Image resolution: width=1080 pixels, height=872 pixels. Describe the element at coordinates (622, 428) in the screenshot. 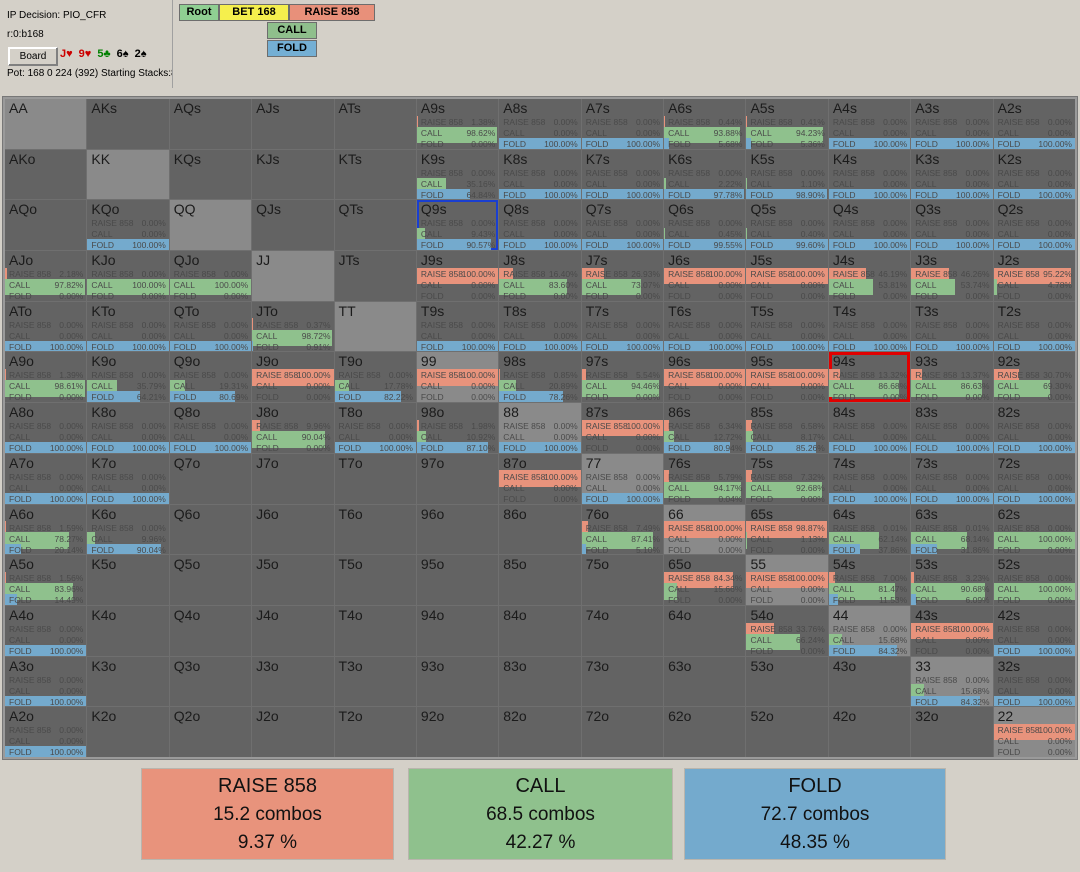

I see `range-cell-87s: 87s RAISE 858 100.00% CALL 0.00% FOLD 0.00%` at that location.